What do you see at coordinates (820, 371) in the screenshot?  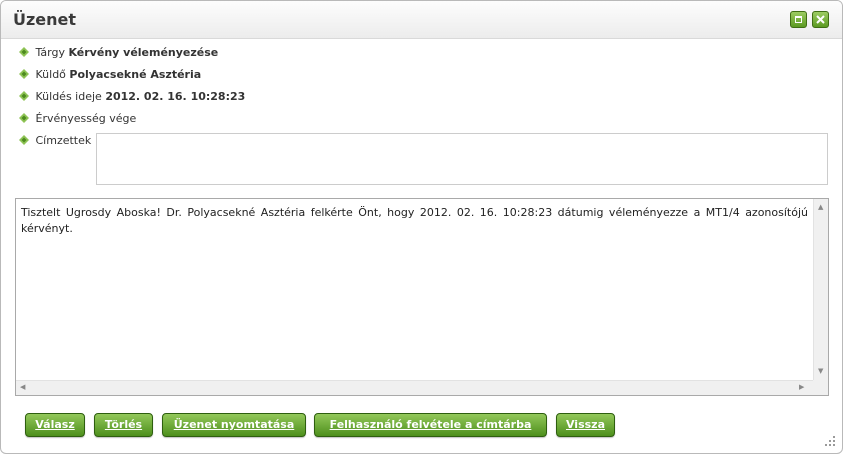 I see `scroll-down-icon: ▼` at bounding box center [820, 371].